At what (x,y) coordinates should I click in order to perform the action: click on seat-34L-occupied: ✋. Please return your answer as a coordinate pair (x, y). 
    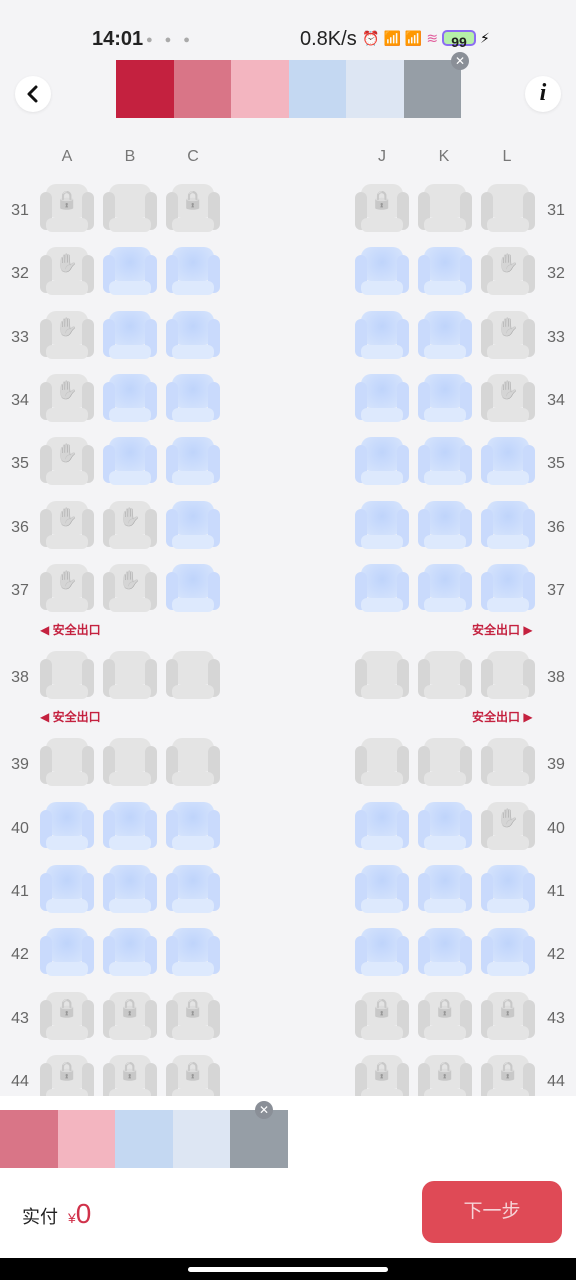
    Looking at the image, I should click on (508, 399).